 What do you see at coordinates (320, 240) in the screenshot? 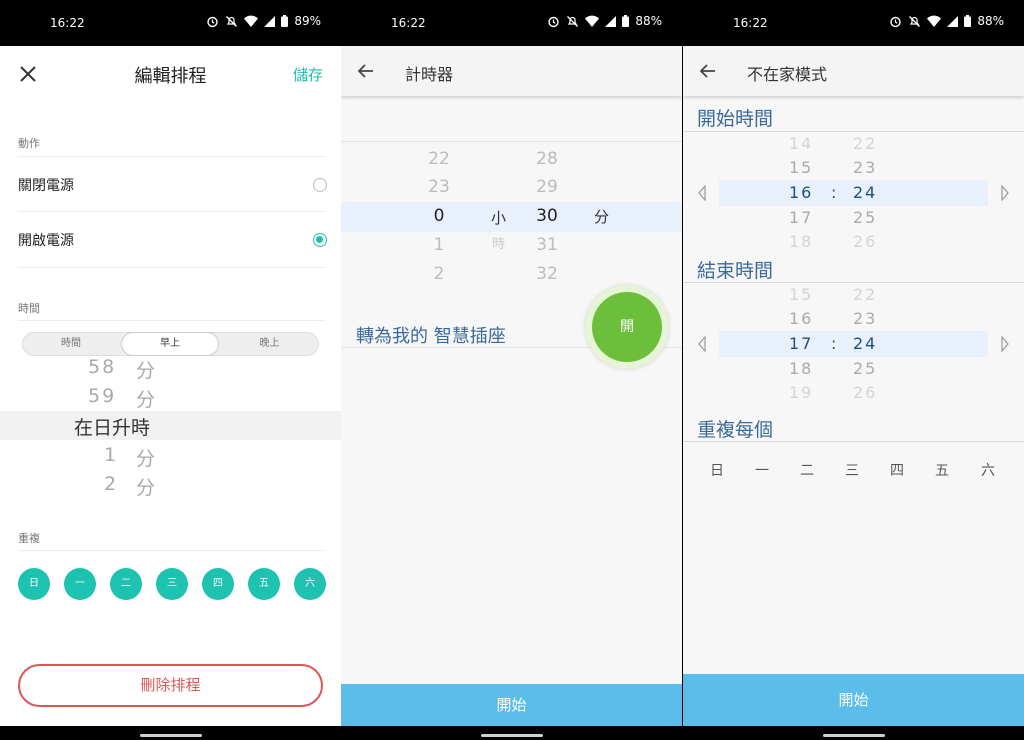
I see `power-on-radio` at bounding box center [320, 240].